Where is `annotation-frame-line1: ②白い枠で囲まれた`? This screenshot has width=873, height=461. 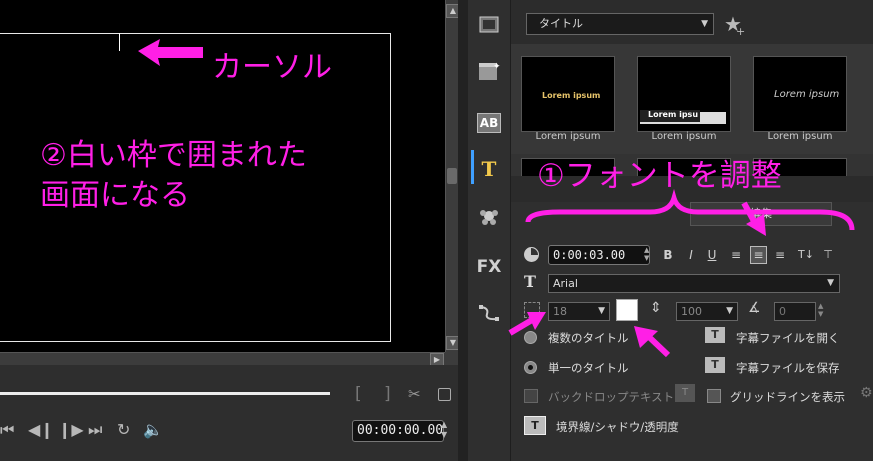 annotation-frame-line1: ②白い枠で囲まれた is located at coordinates (173, 155).